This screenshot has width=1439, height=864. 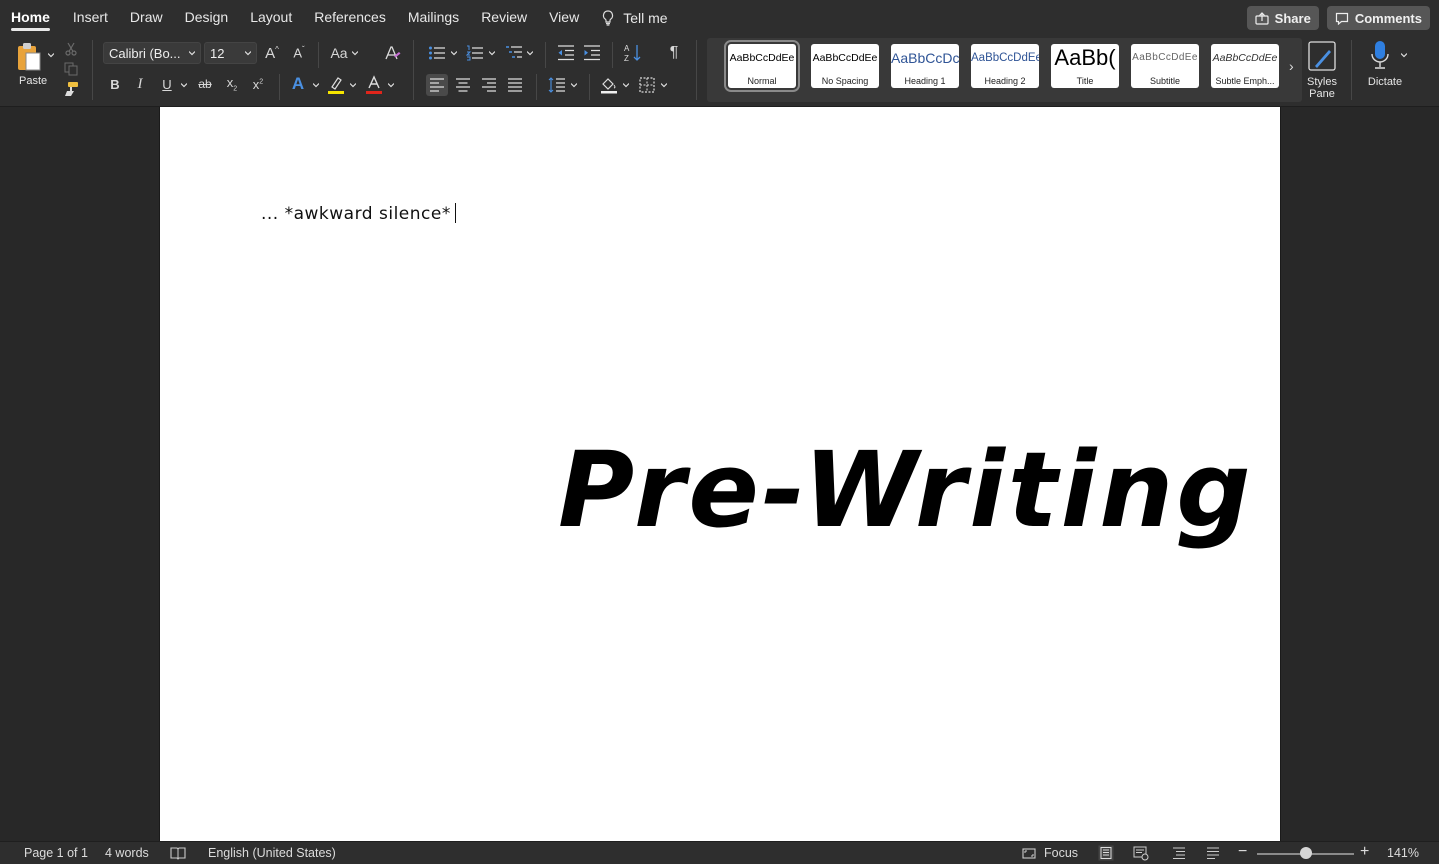 I want to click on svg-text: Z, so click(x=626, y=58).